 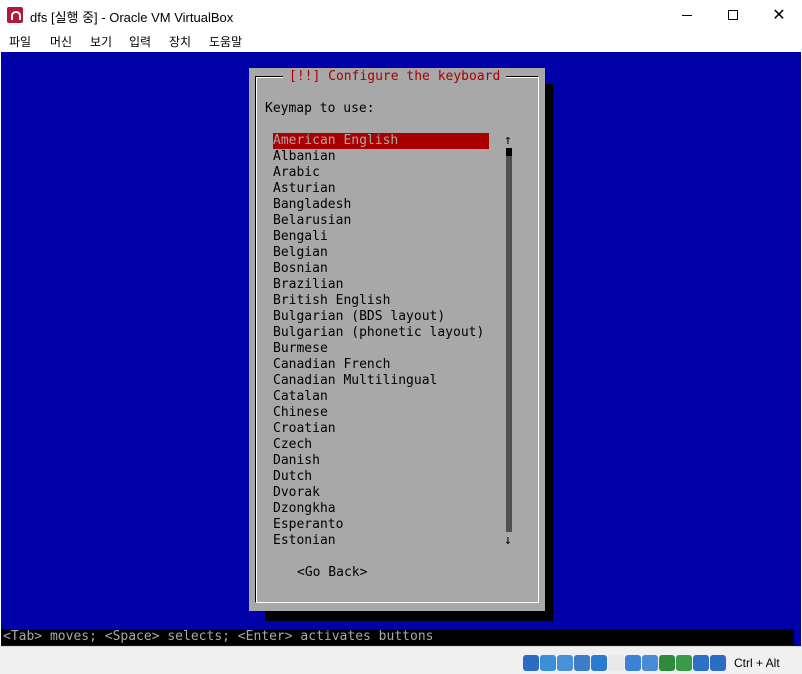 I want to click on go-back-button: <Go Back>, so click(x=332, y=573).